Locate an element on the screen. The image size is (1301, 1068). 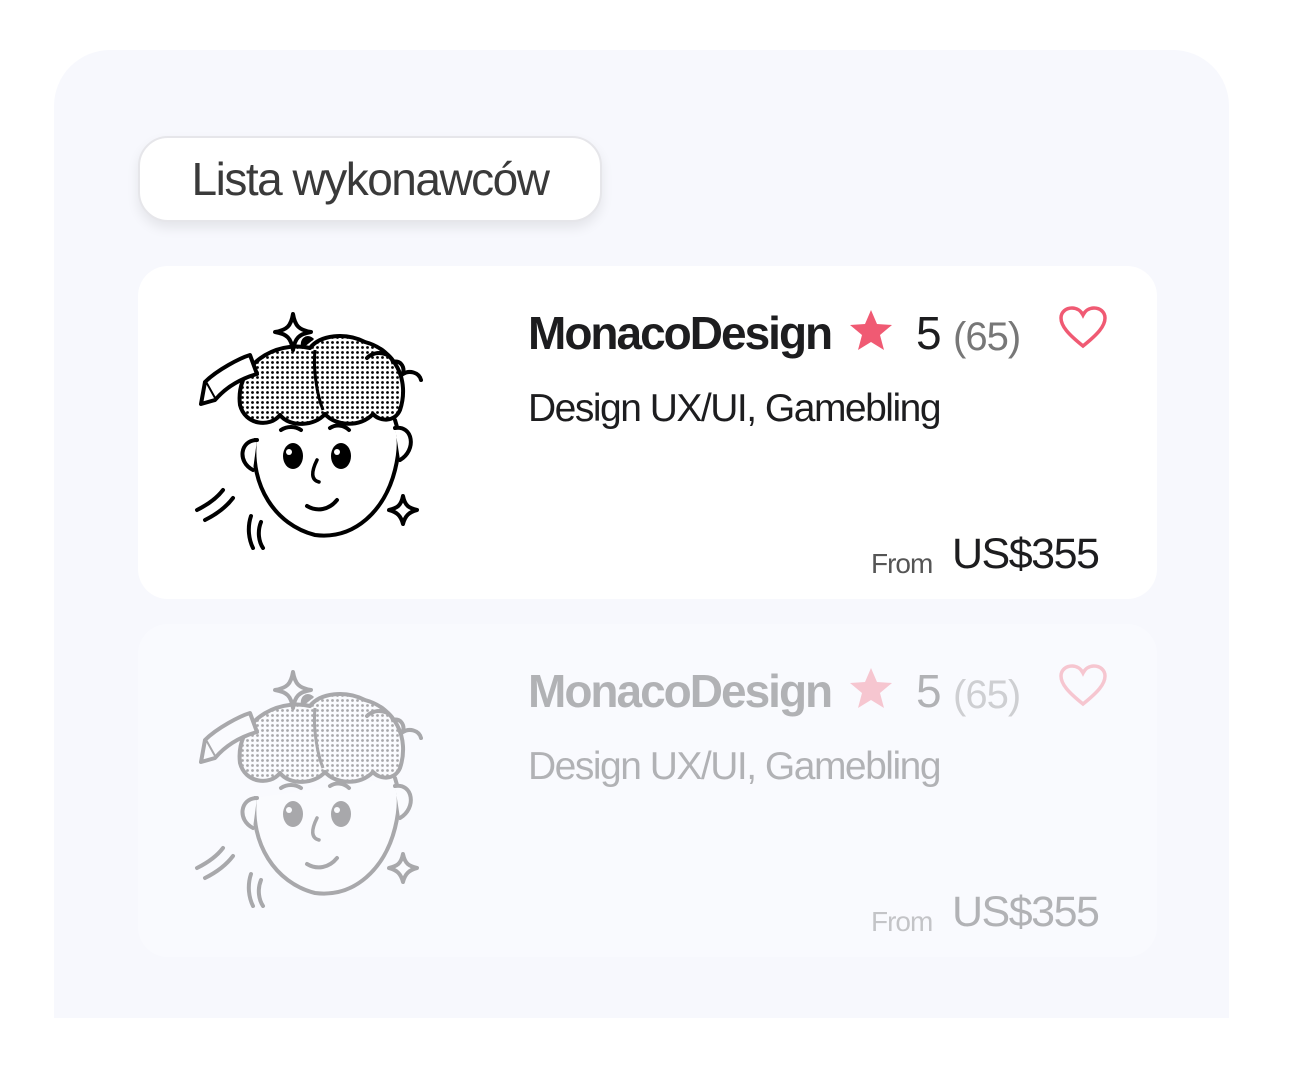
section-title: Lista wykonawców is located at coordinates (370, 179).